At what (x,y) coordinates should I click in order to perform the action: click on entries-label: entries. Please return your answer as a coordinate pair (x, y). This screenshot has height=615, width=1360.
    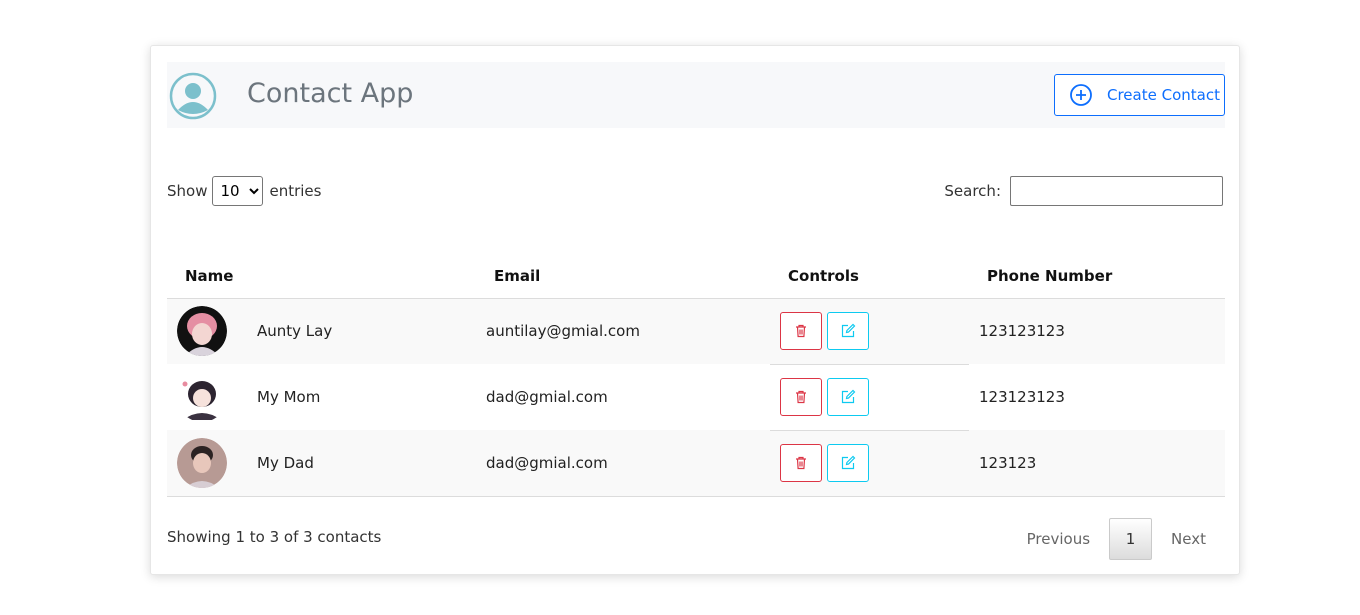
    Looking at the image, I should click on (295, 191).